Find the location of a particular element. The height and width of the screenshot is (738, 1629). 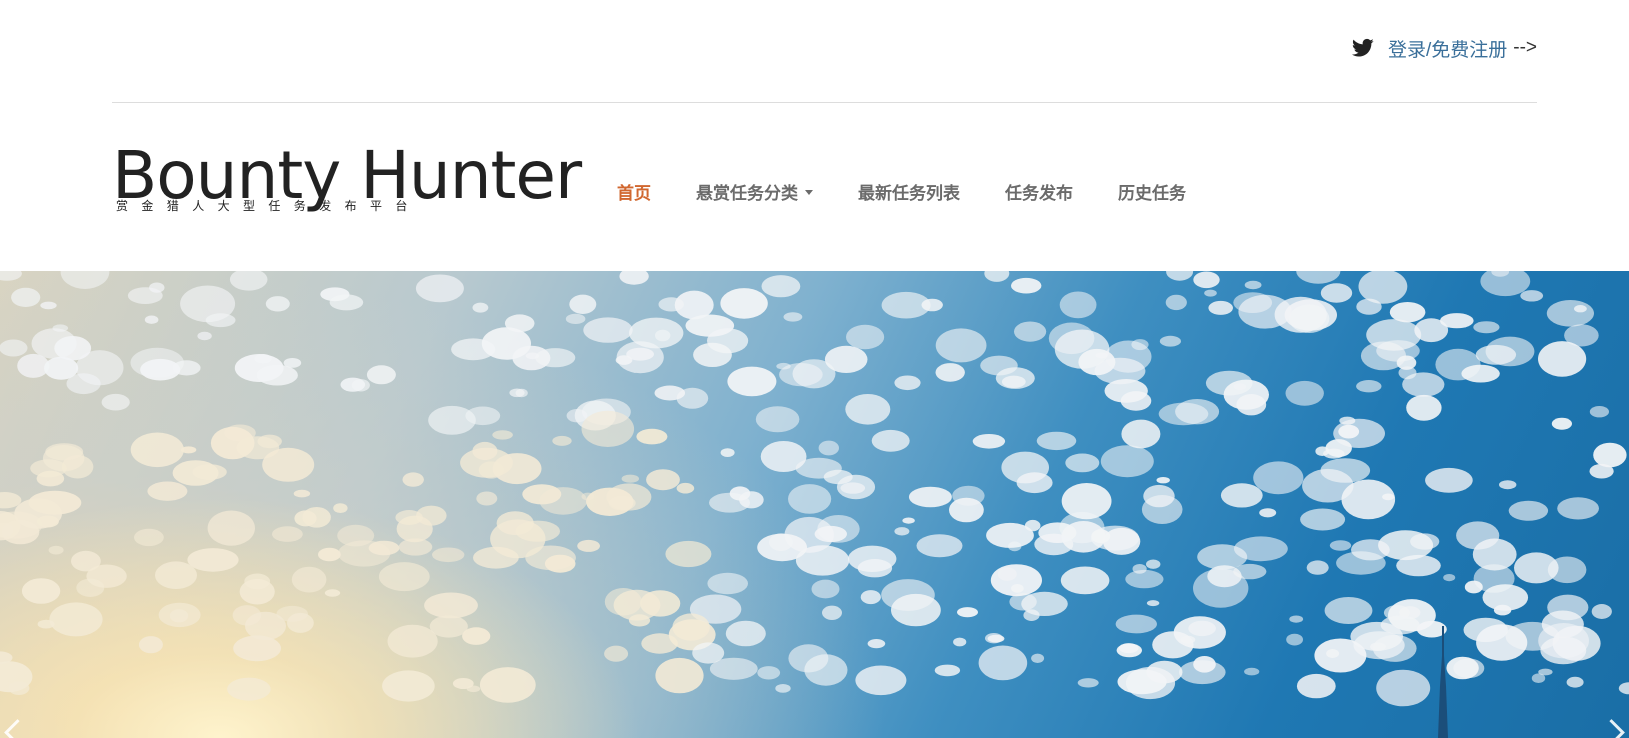

main-nav: 首页 悬赏任务分类 最新任务列表 任务发布 历史任务 is located at coordinates (924, 191).